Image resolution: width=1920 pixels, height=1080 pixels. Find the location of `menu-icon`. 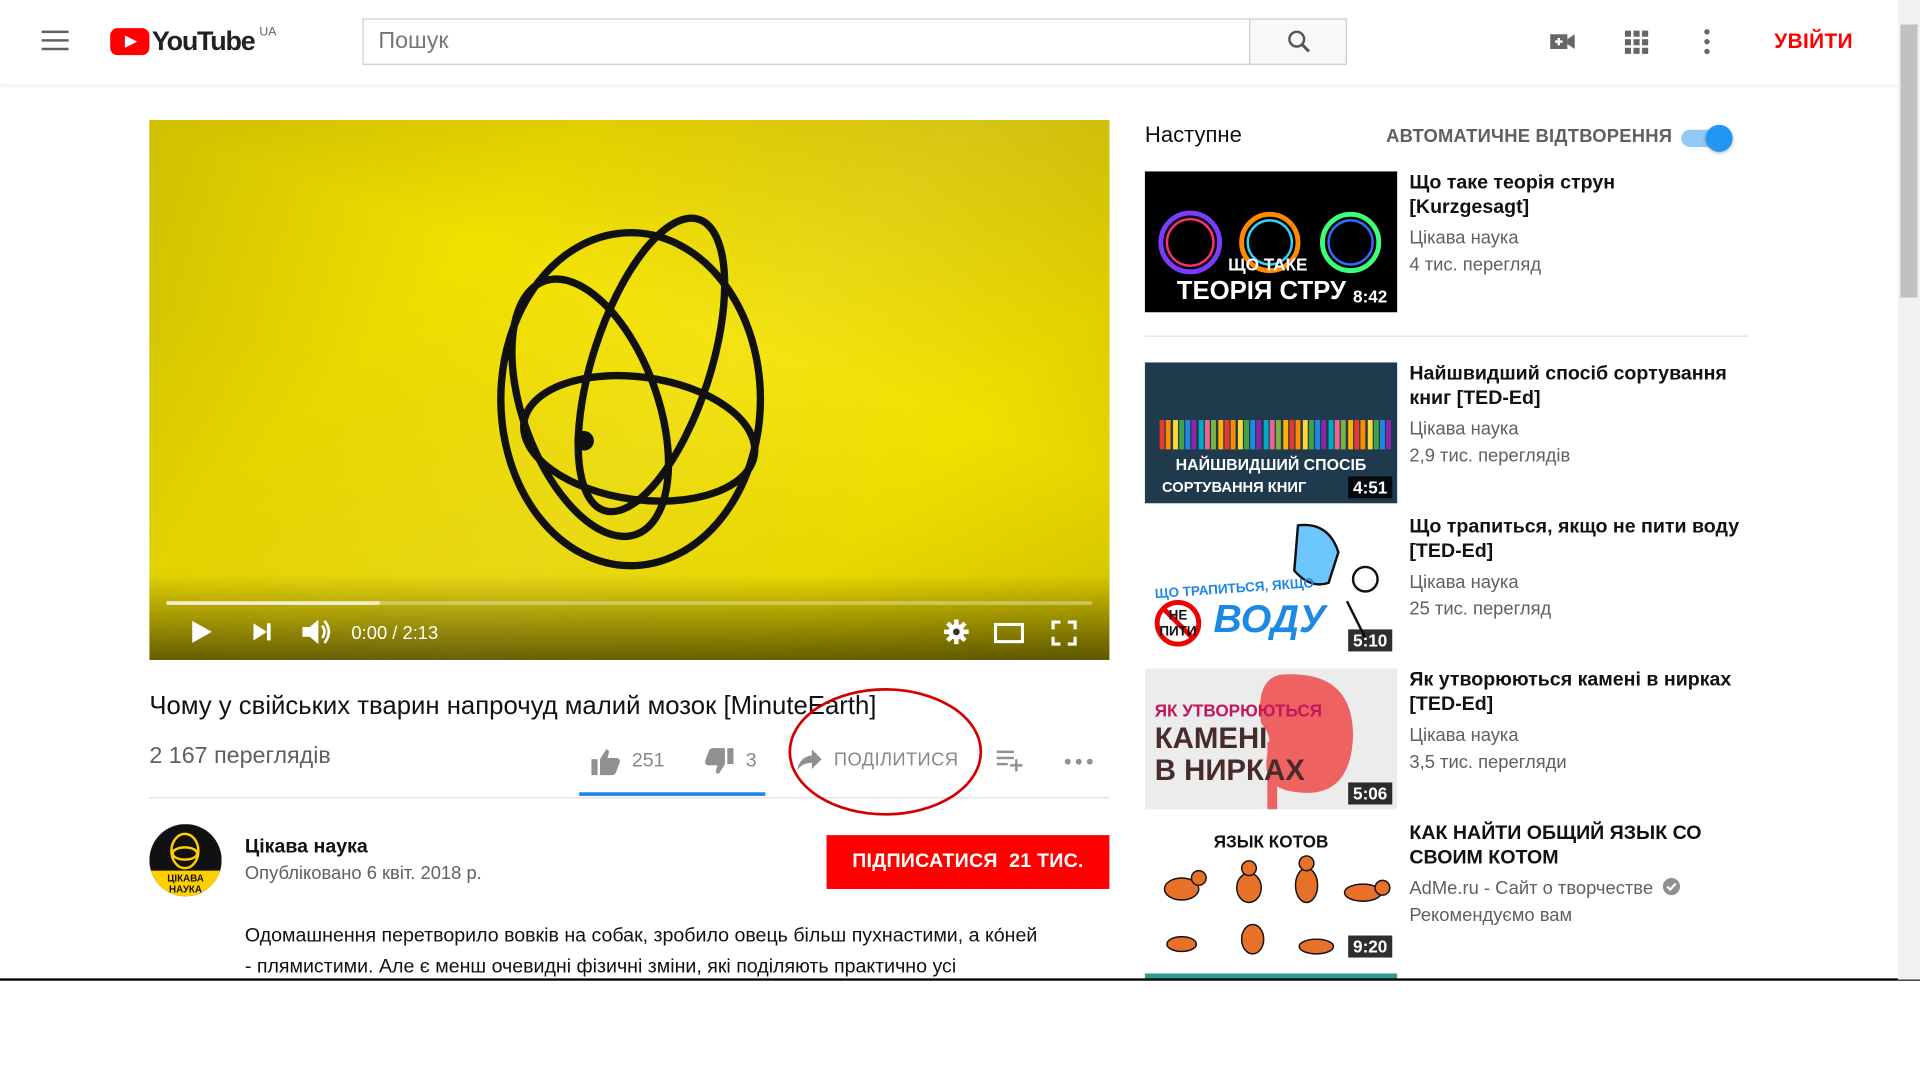

menu-icon is located at coordinates (56, 41).